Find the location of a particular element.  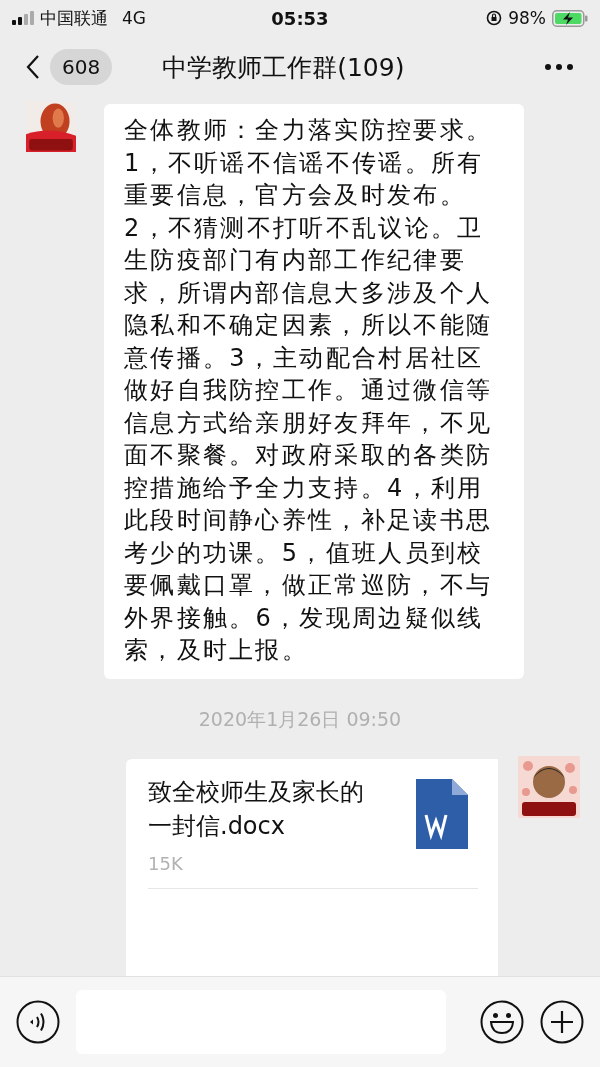

carrier-name: 中国联通 is located at coordinates (74, 18).